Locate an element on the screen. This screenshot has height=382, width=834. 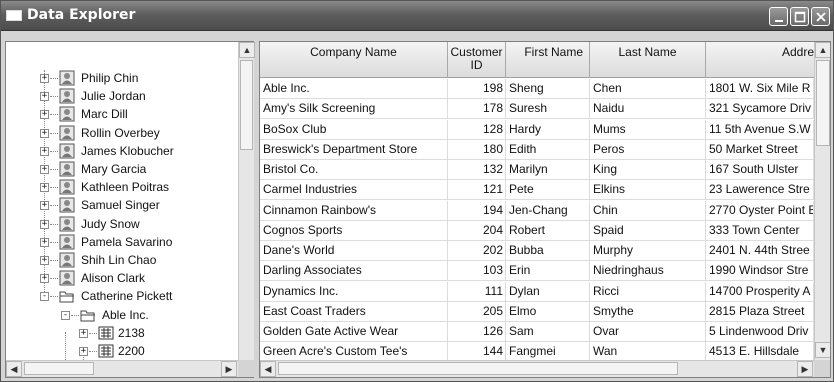
grid-scroll-right-arrow-icon: ▶ is located at coordinates (805, 369).